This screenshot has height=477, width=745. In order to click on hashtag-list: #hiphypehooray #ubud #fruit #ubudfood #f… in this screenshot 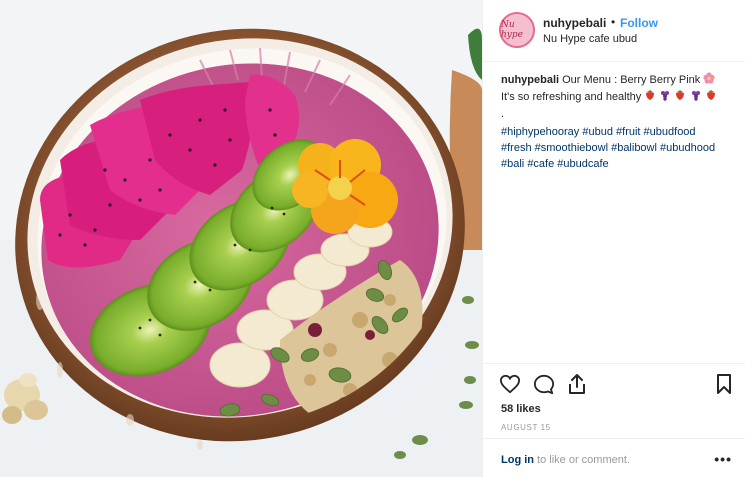, I will do `click(619, 148)`.